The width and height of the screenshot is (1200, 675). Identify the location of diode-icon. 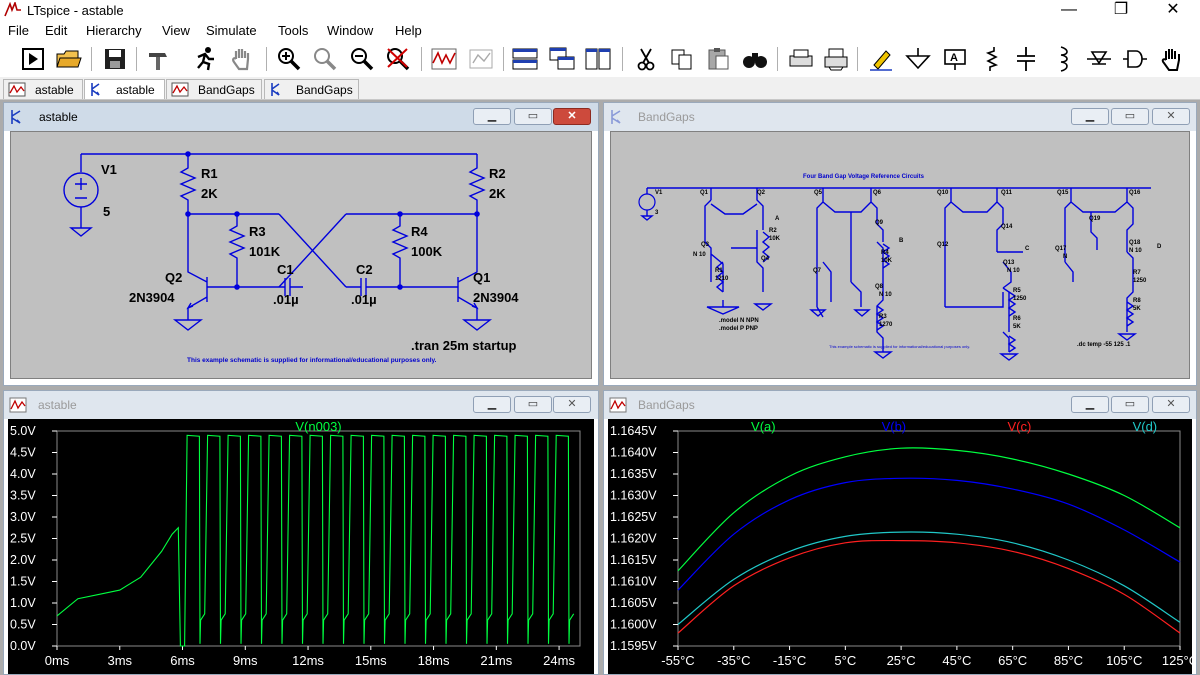
(1099, 59).